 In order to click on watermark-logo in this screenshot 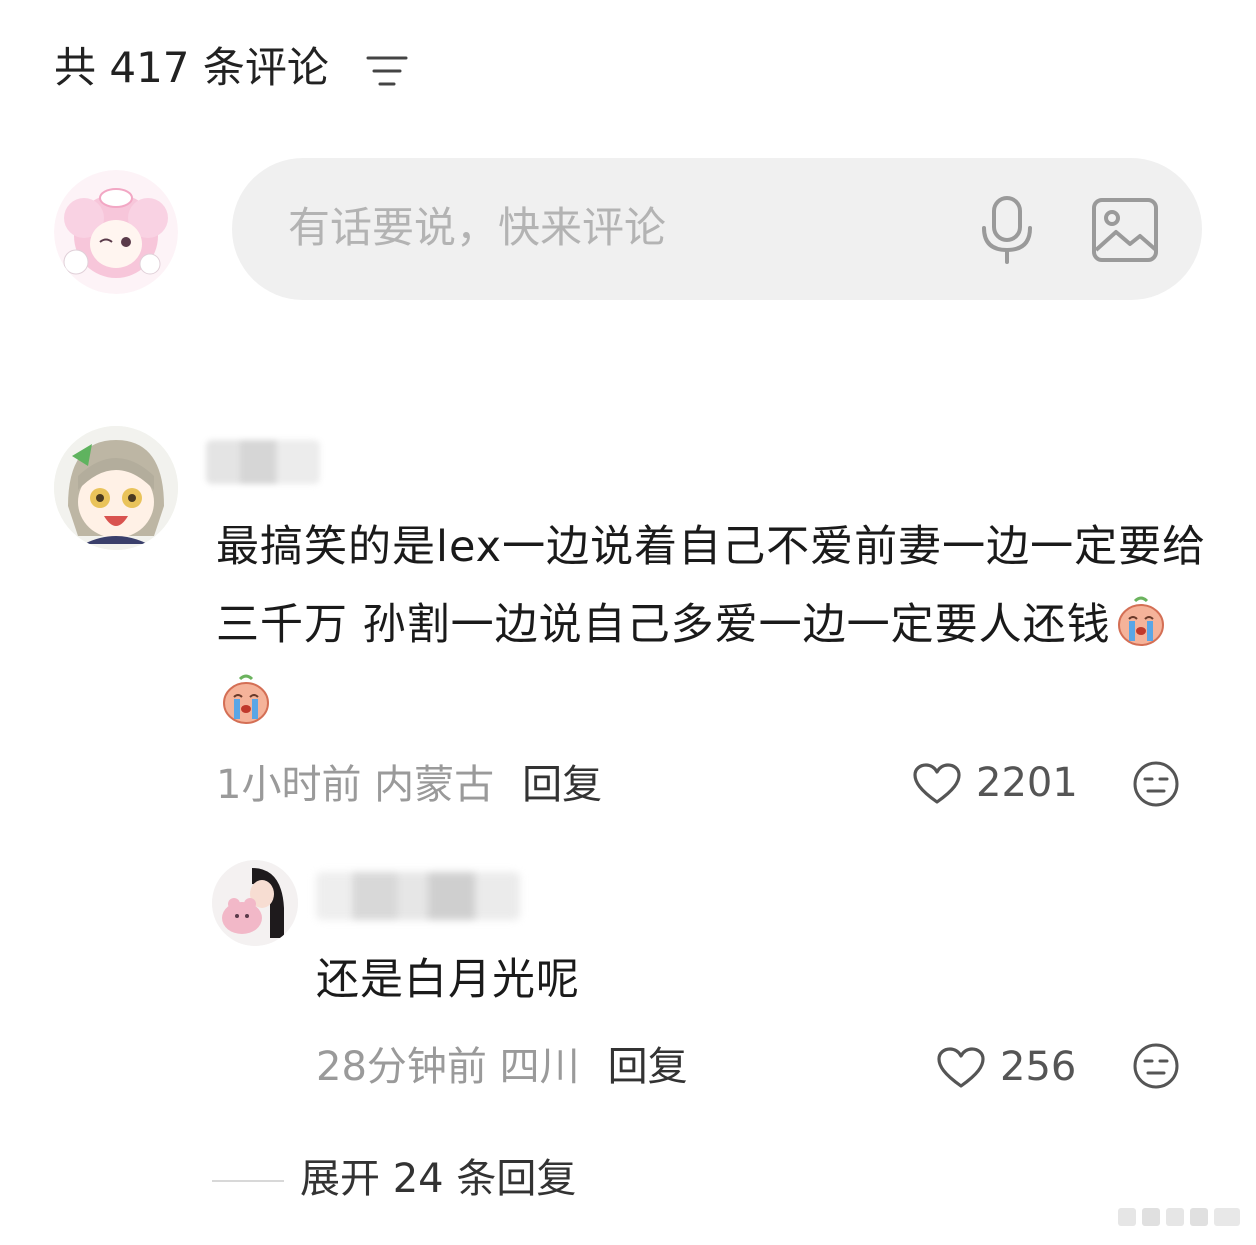, I will do `click(1179, 1217)`.